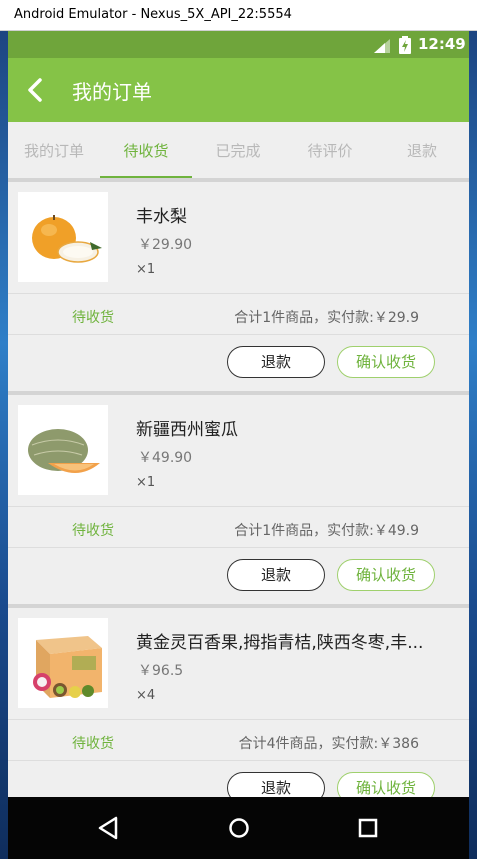  What do you see at coordinates (146, 150) in the screenshot?
I see `tab-awaiting-receipt: 待收货` at bounding box center [146, 150].